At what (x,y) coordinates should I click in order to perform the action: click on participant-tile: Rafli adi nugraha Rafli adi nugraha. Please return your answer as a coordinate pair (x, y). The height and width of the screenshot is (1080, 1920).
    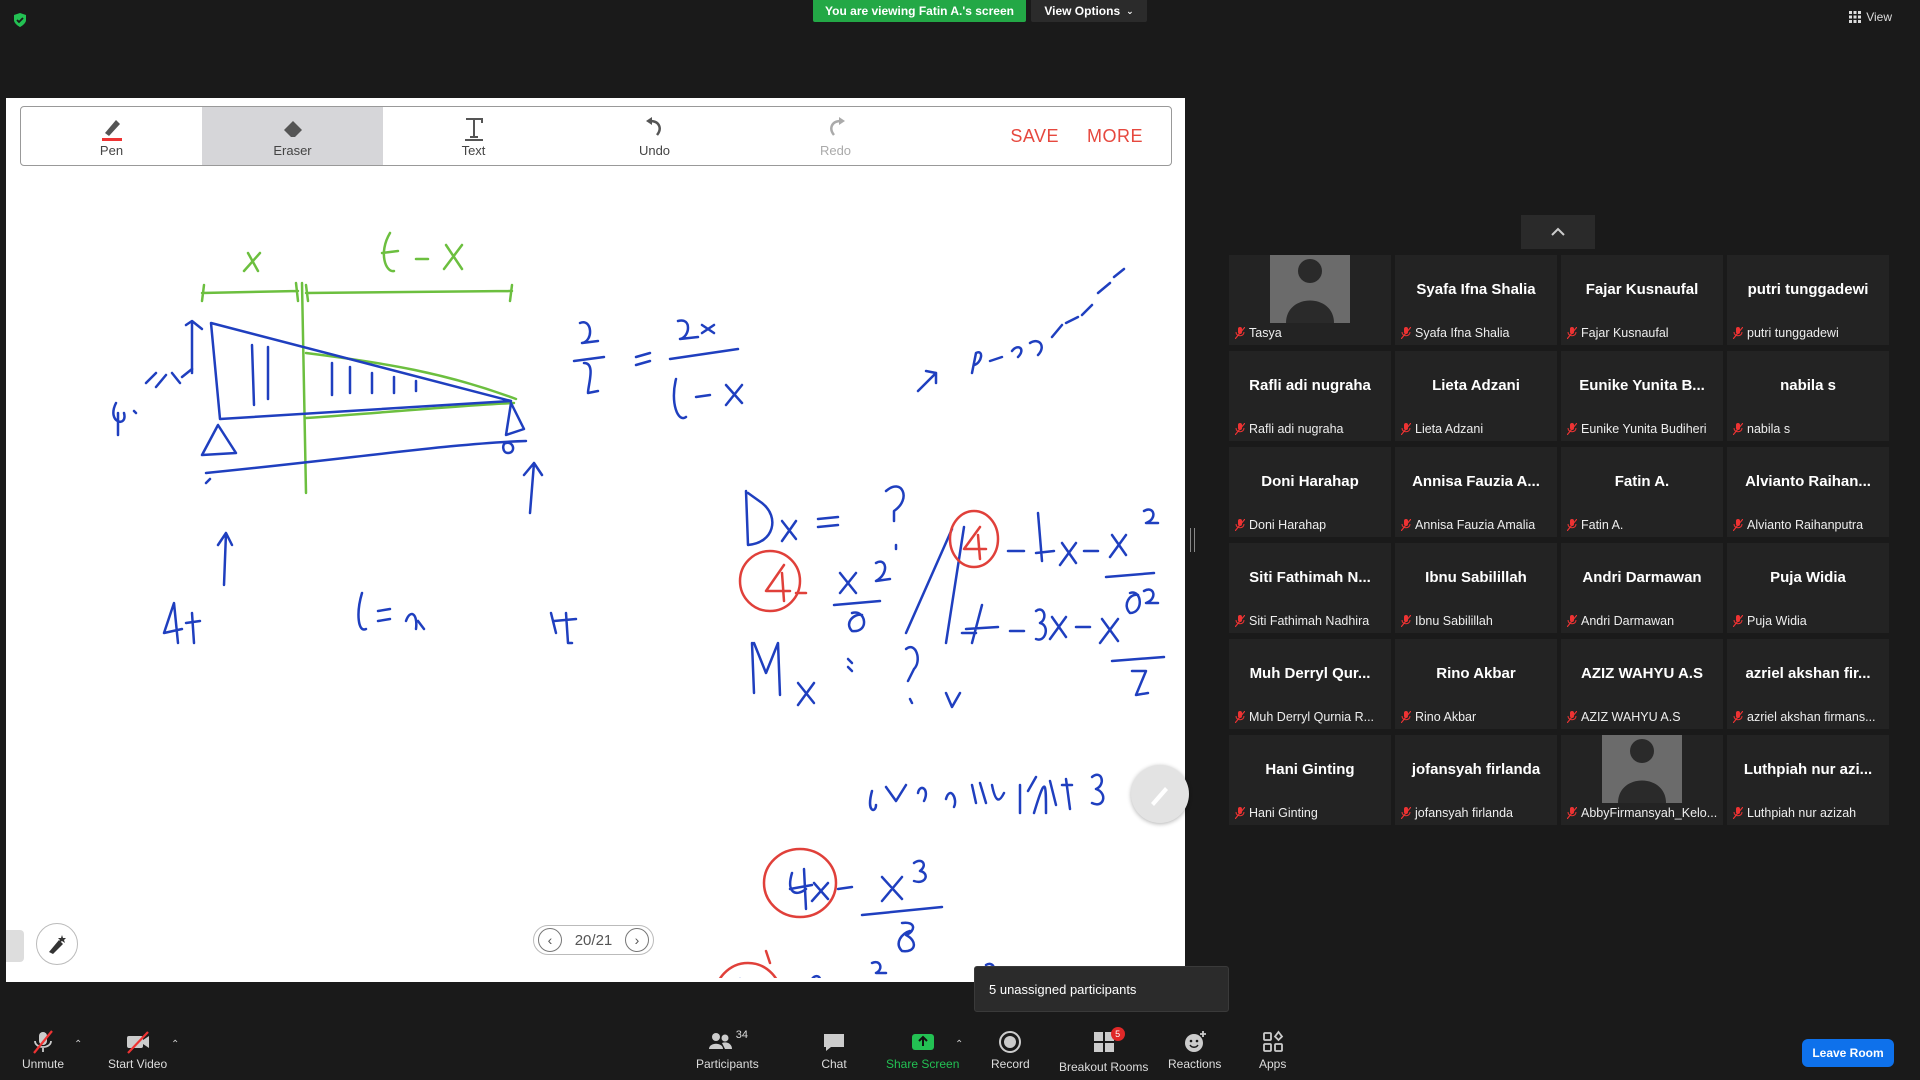
    Looking at the image, I should click on (1310, 396).